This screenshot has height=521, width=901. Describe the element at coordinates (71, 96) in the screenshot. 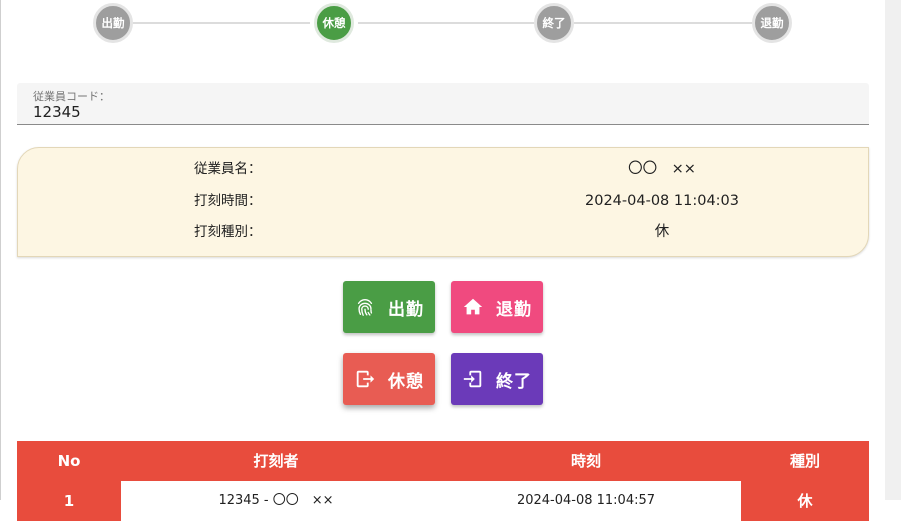

I see `employee-code-label: 従業員コード：` at that location.